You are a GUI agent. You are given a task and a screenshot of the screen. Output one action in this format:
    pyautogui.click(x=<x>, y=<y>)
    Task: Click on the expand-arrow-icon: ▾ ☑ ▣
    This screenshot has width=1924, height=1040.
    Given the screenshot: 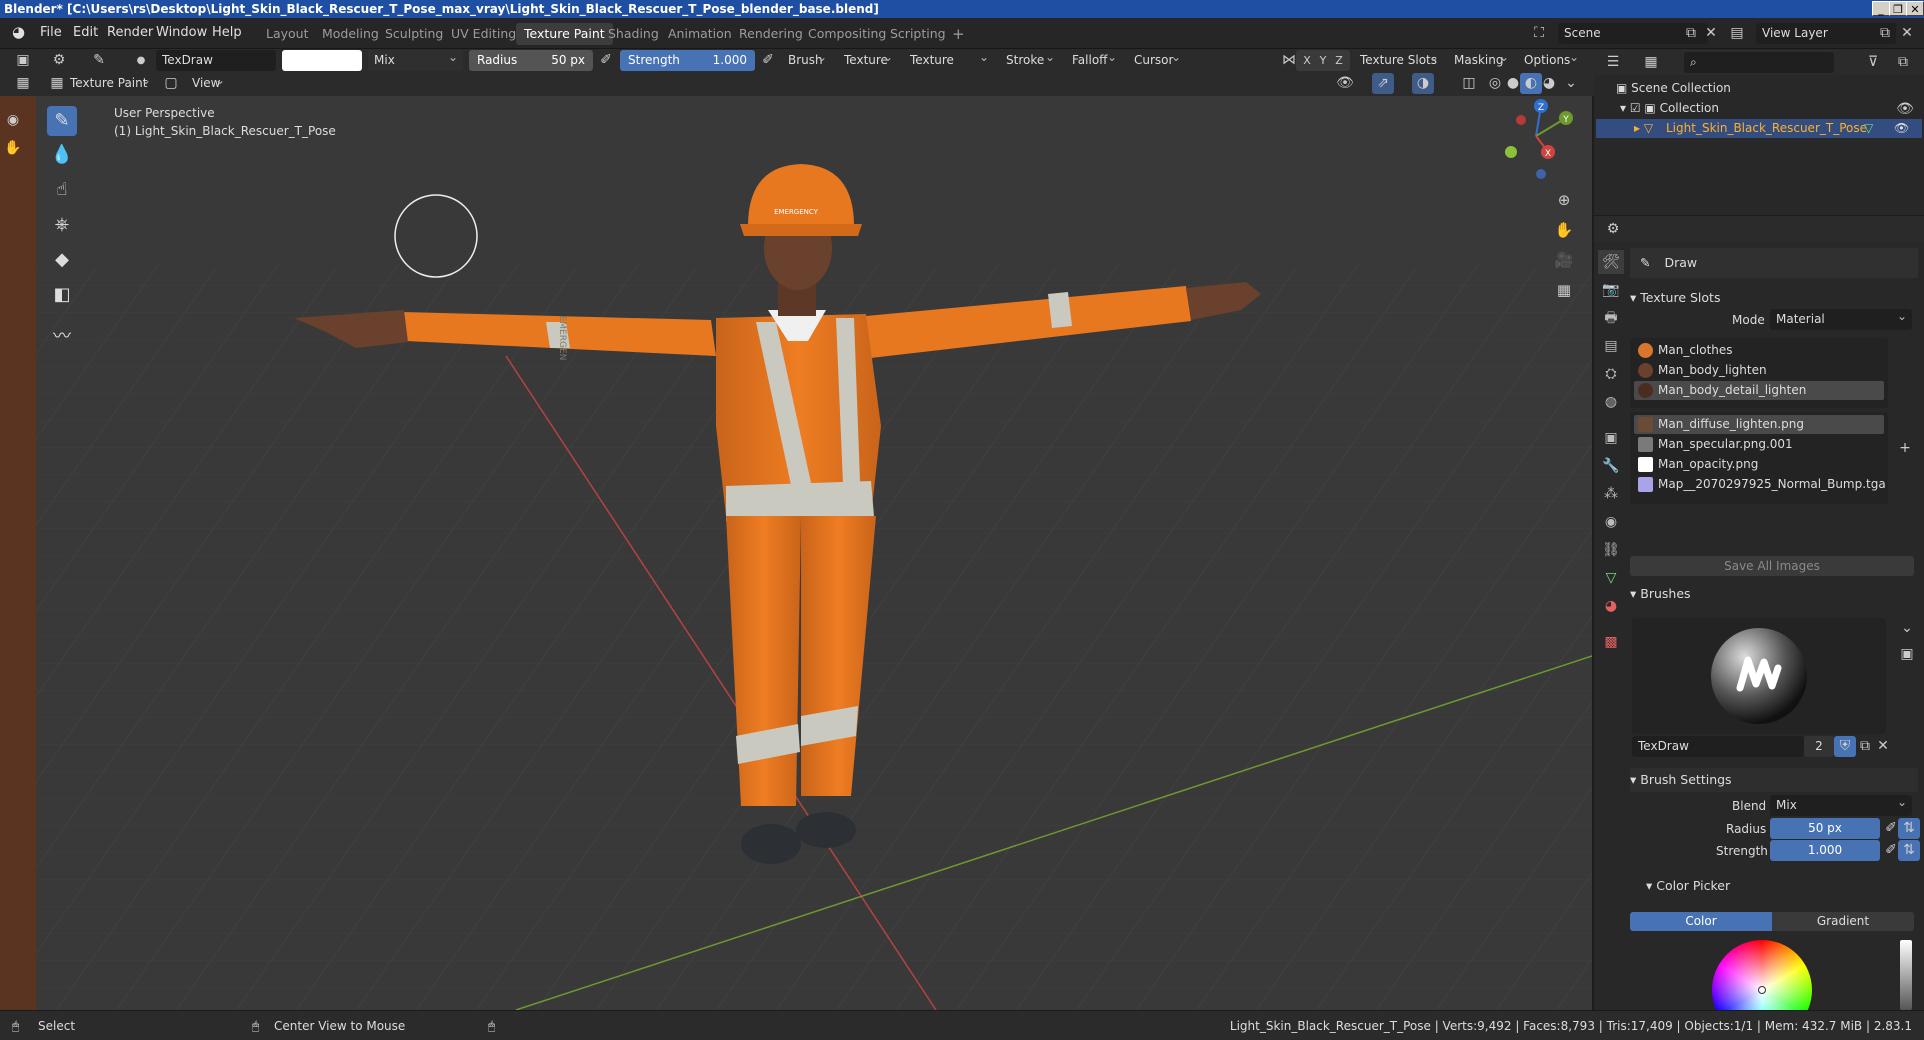 What is the action you would take?
    pyautogui.click(x=1640, y=108)
    